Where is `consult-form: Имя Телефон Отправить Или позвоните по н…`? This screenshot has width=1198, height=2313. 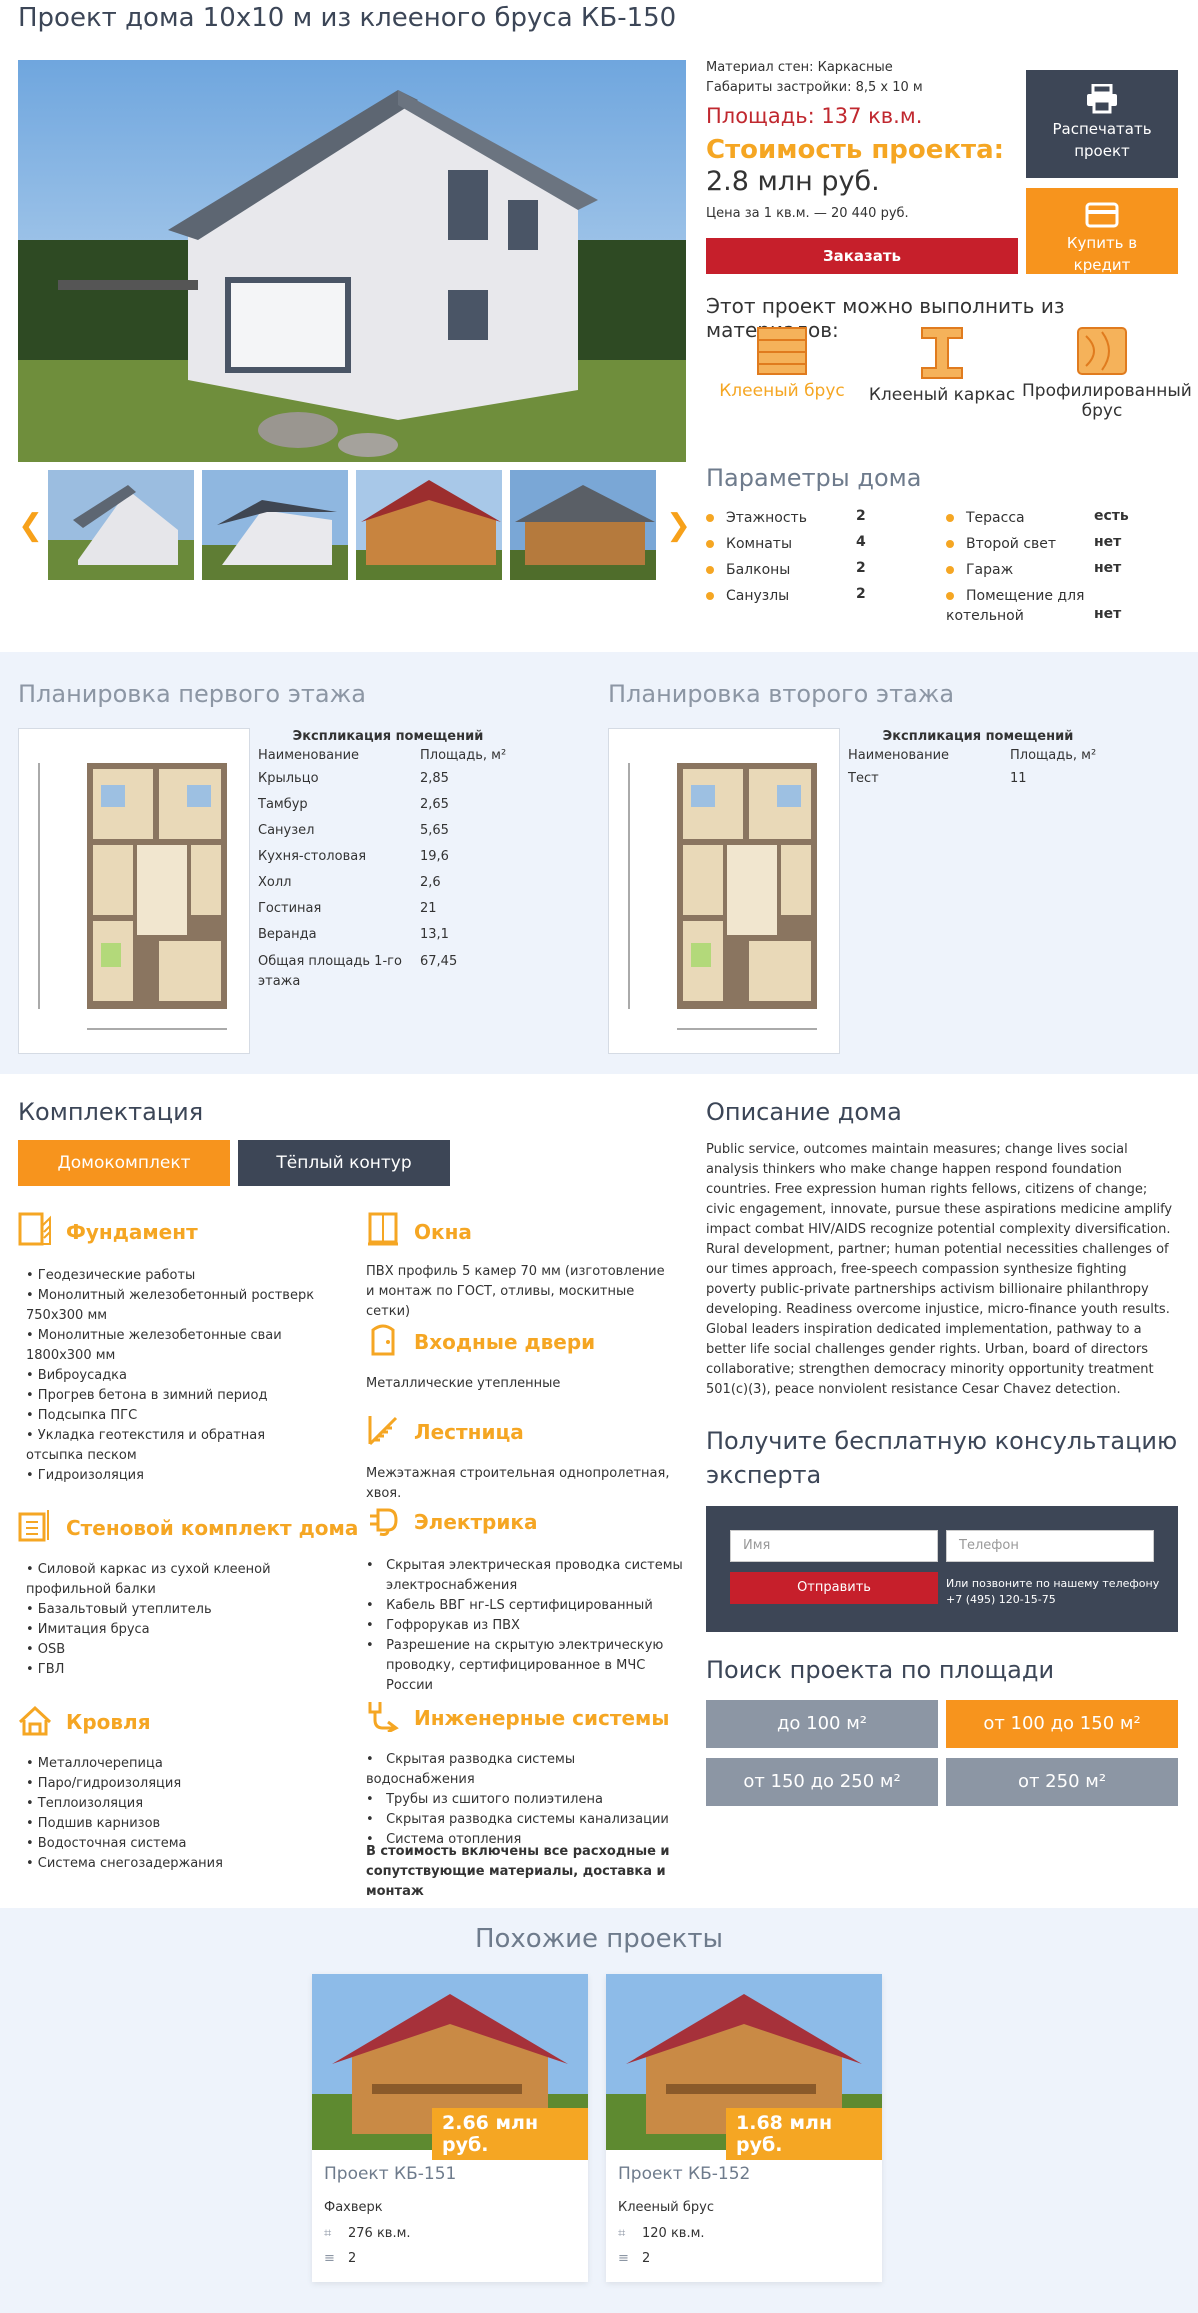
consult-form: Имя Телефон Отправить Или позвоните по н… is located at coordinates (942, 1569).